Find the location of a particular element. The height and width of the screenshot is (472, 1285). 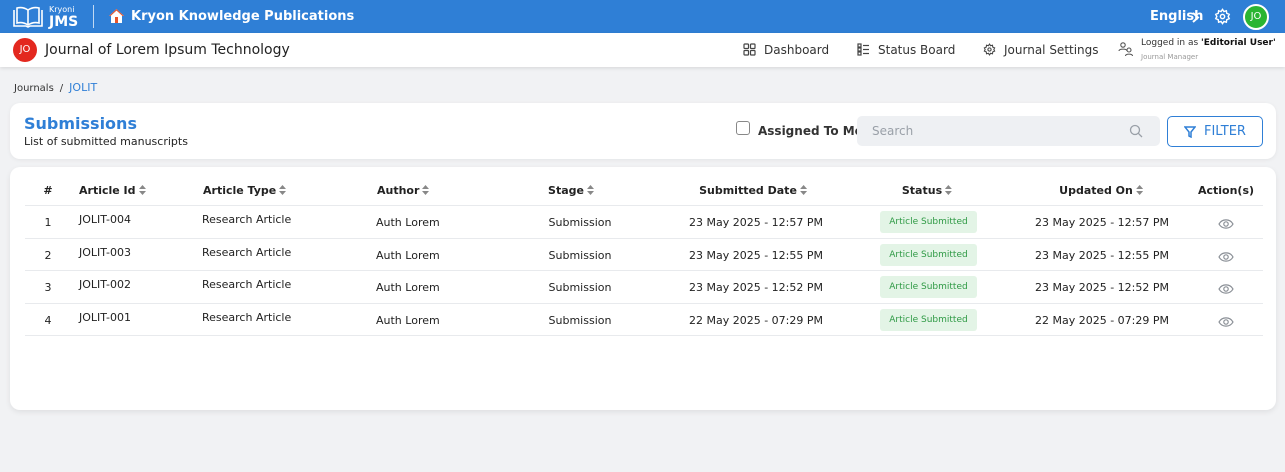

logged-in-text: Logged in as 'Editorial User' is located at coordinates (1208, 43).